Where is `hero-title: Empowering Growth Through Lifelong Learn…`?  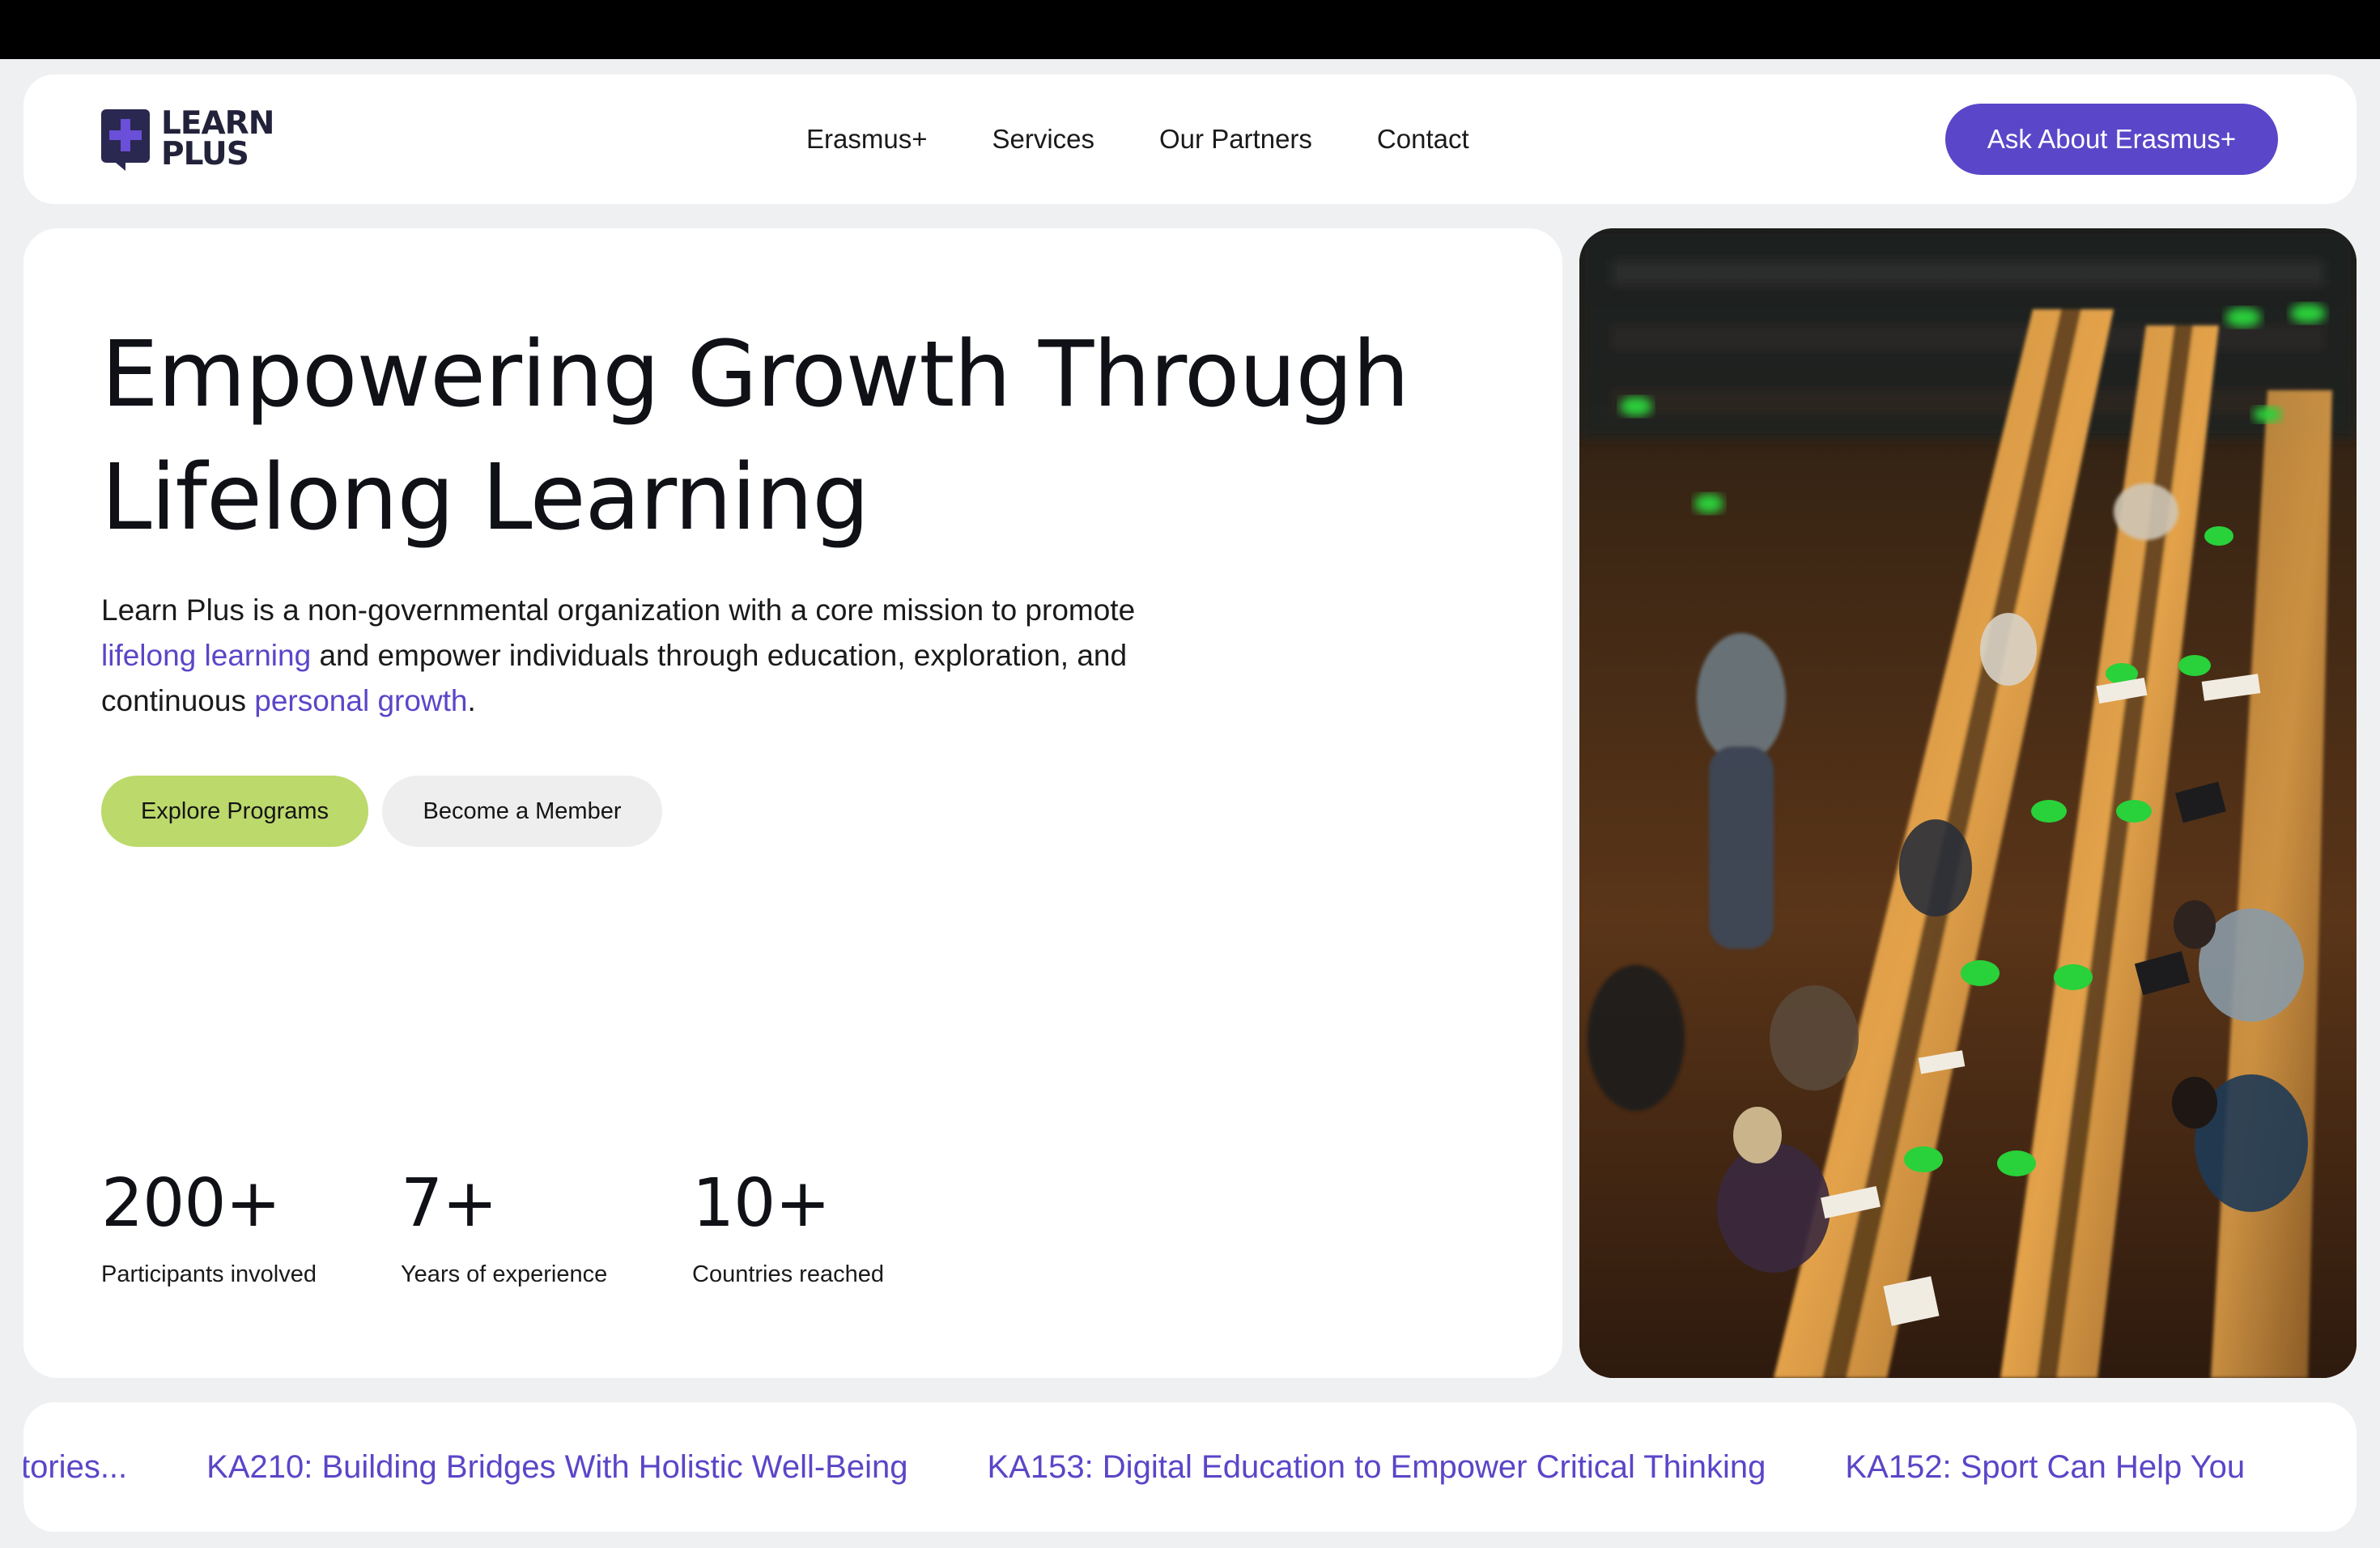
hero-title: Empowering Growth Through Lifelong Learn… is located at coordinates (789, 436).